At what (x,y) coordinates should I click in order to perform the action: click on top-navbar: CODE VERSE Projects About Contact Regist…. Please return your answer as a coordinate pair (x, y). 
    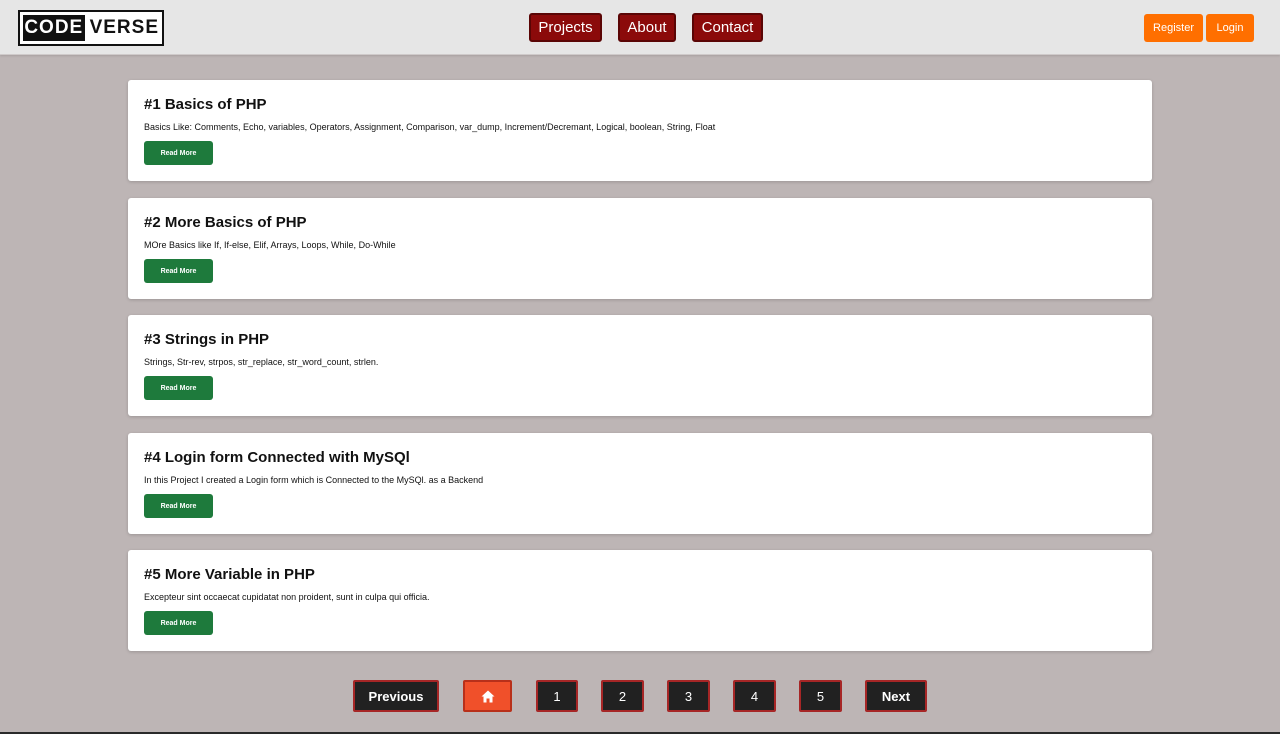
    Looking at the image, I should click on (640, 27).